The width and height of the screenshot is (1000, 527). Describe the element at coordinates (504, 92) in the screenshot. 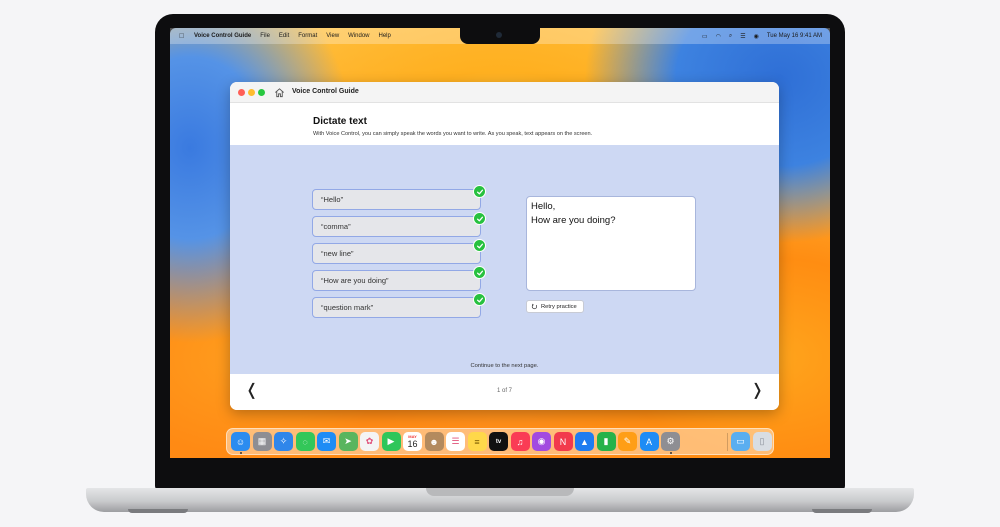

I see `window-titlebar: Voice Control Guide` at that location.